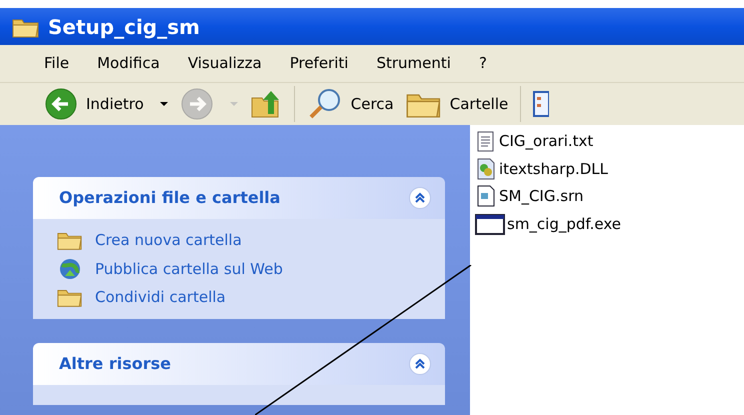 The height and width of the screenshot is (415, 744). What do you see at coordinates (609, 196) in the screenshot?
I see `file-listing-entry: SM_CIG.srn` at bounding box center [609, 196].